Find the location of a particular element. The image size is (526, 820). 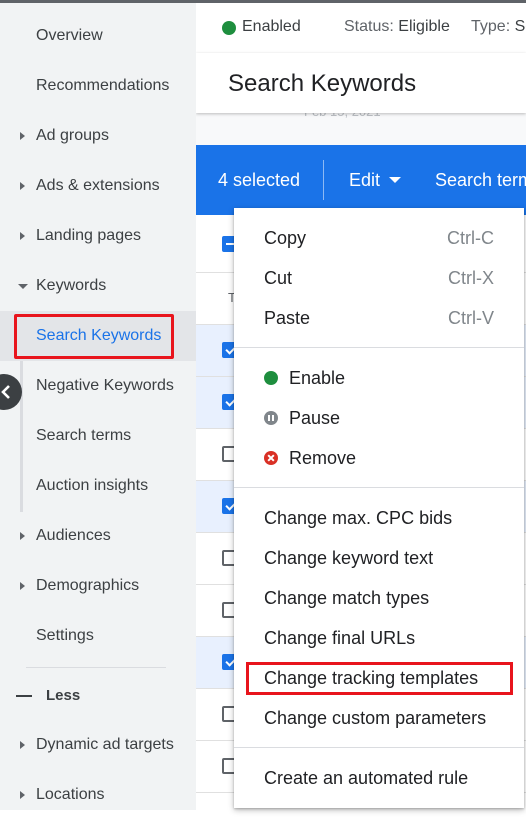

sidebar-item-dynamic-ad-targets: Dynamic ad targets is located at coordinates (98, 745).